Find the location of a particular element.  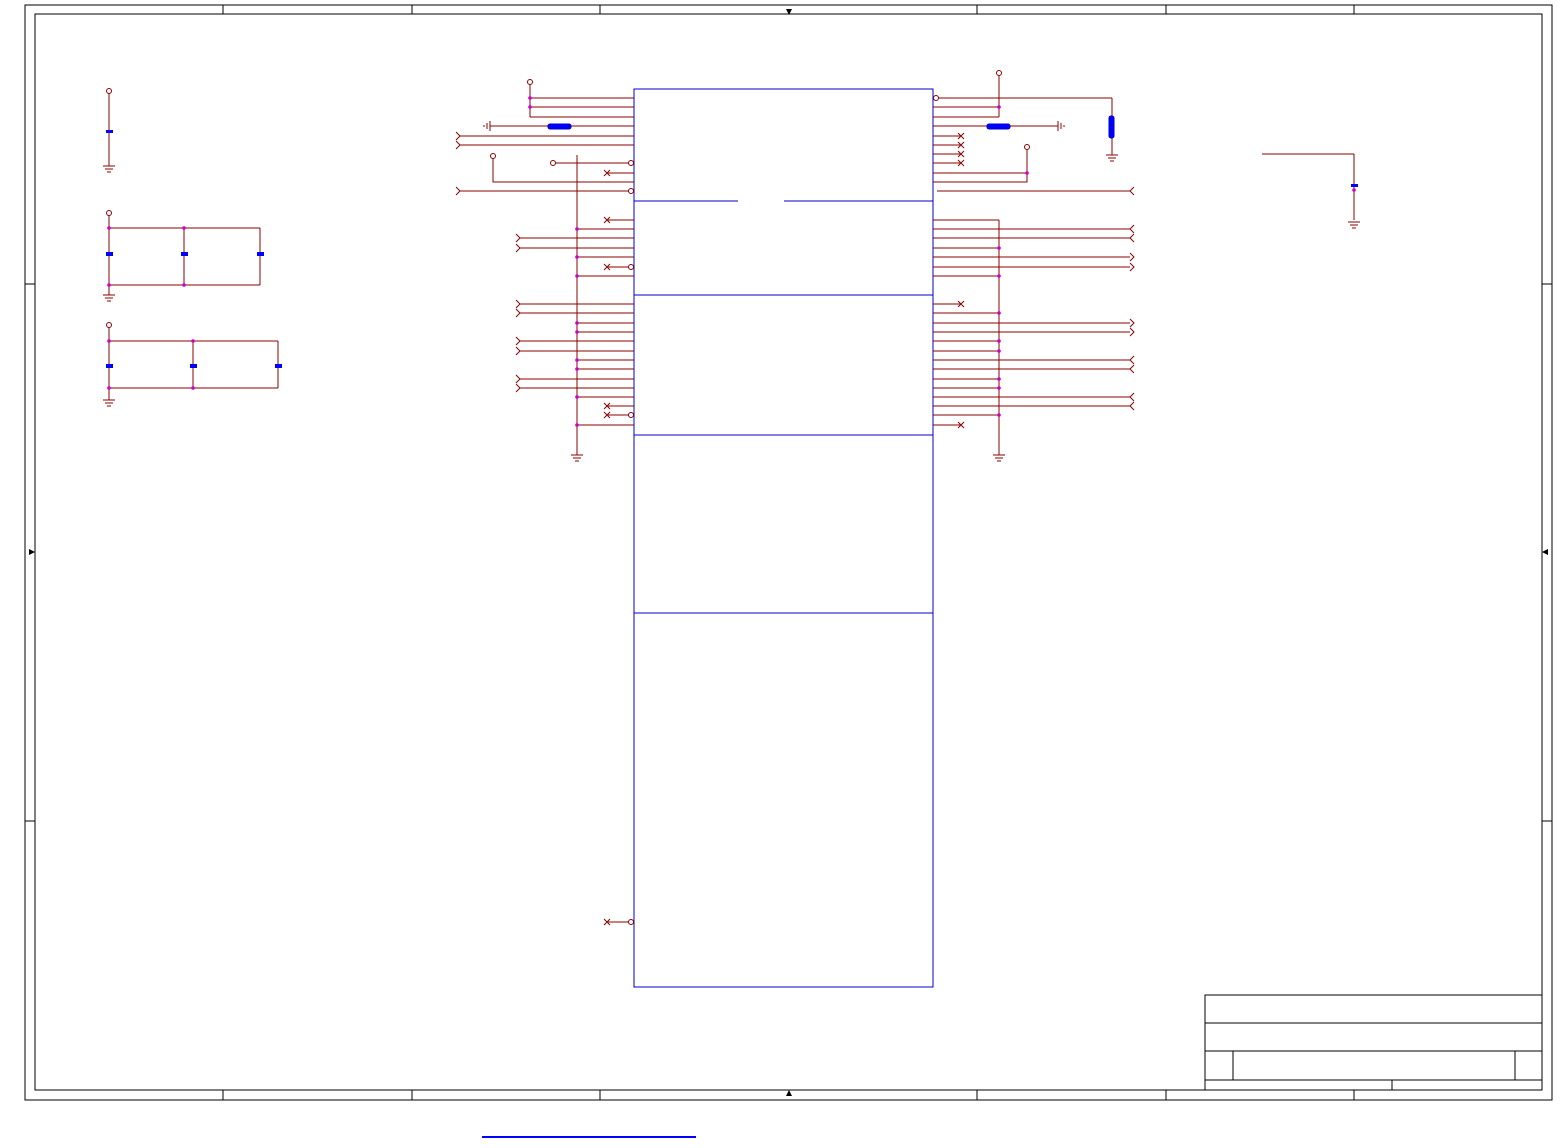

title-block is located at coordinates (1373, 1042).